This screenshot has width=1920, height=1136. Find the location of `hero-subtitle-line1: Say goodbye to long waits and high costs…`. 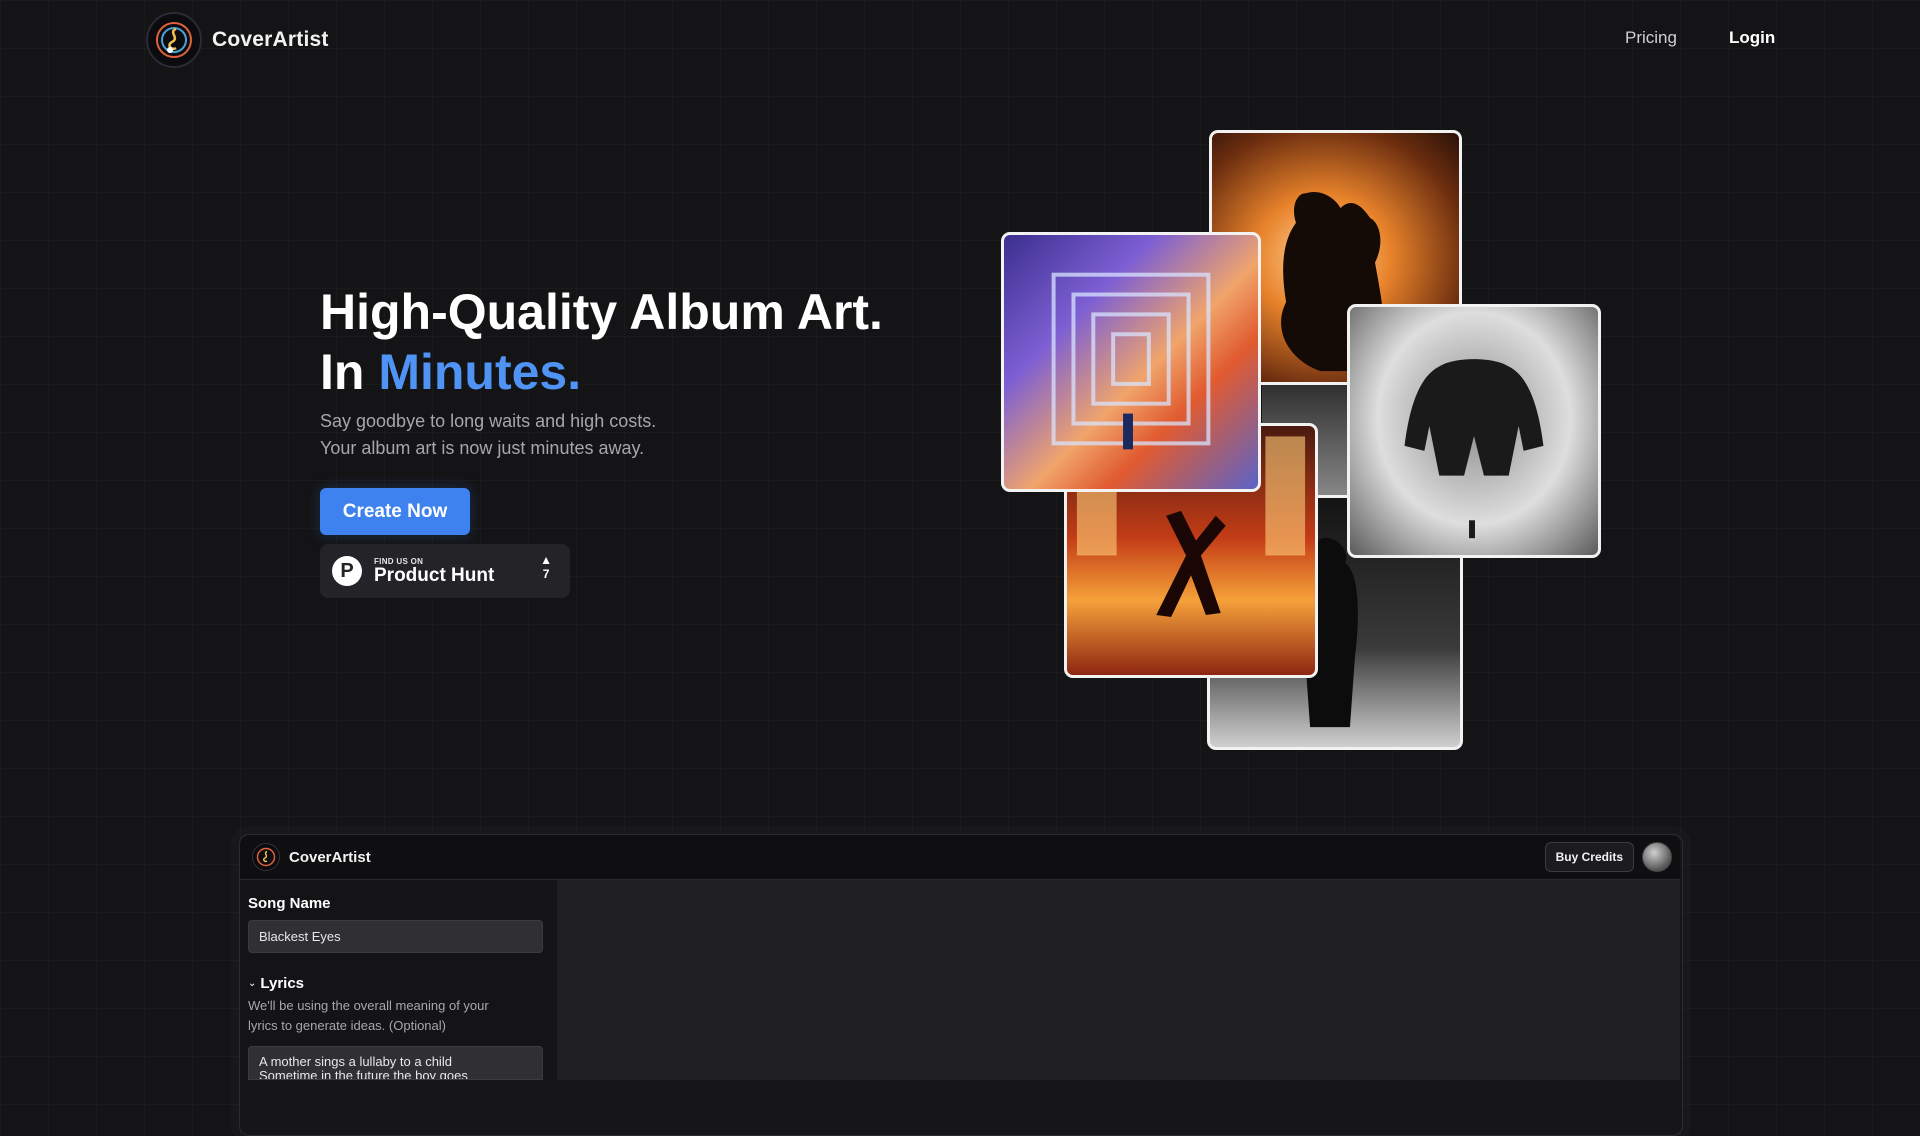

hero-subtitle-line1: Say goodbye to long waits and high costs… is located at coordinates (488, 421).